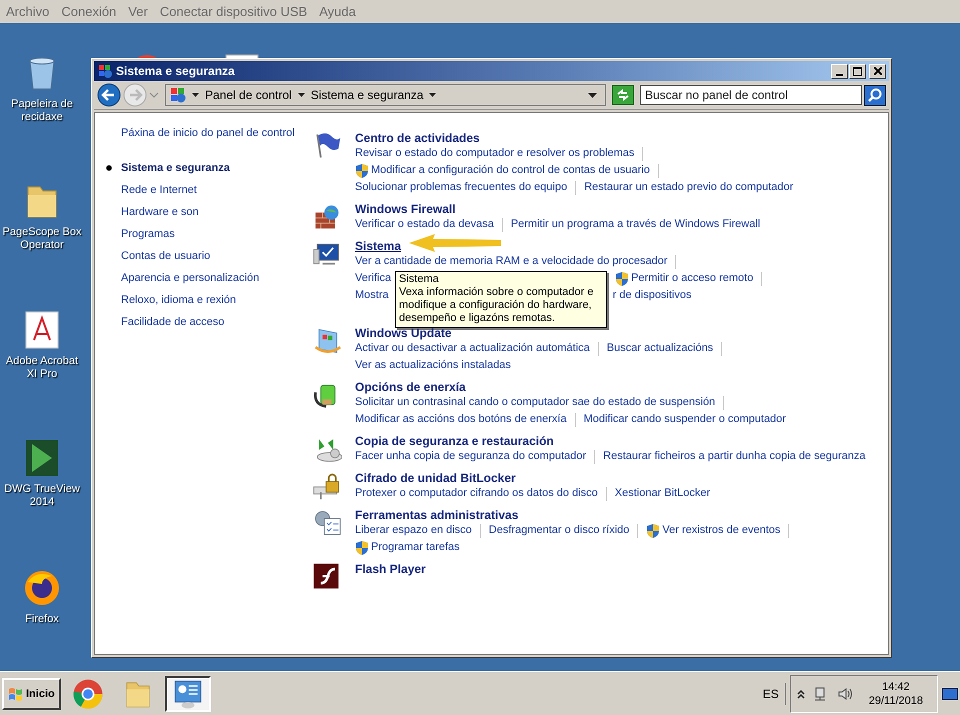 The width and height of the screenshot is (960, 715). I want to click on section-title-link: Windows Update, so click(403, 333).